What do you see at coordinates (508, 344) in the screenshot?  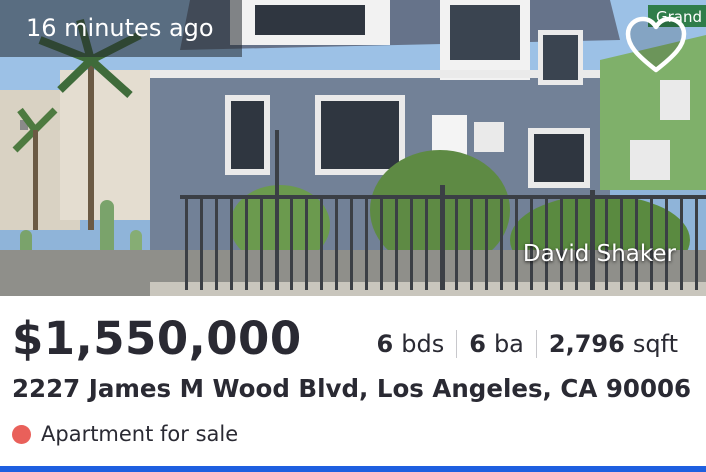 I see `baths-unit: ba` at bounding box center [508, 344].